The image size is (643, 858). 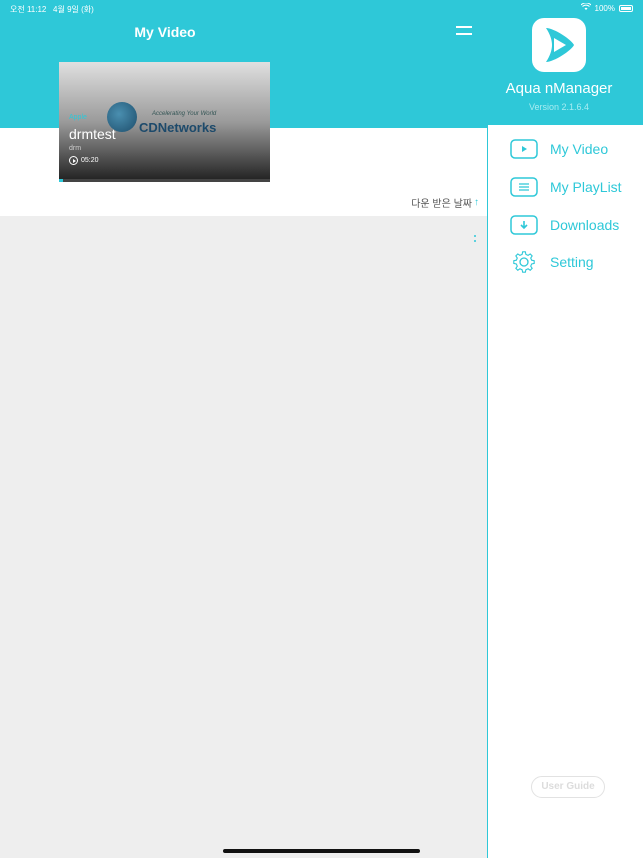 I want to click on download-box-icon, so click(x=524, y=225).